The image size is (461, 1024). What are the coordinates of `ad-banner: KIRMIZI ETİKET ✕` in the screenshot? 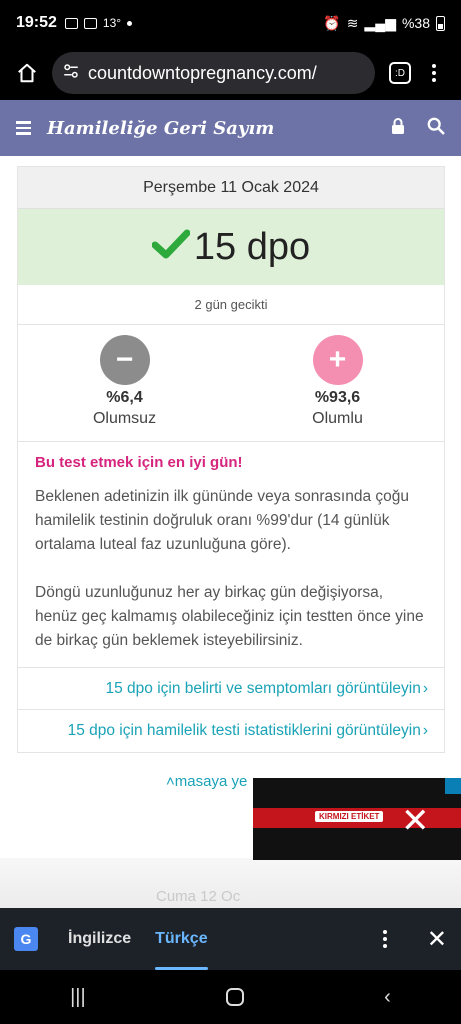 It's located at (357, 819).